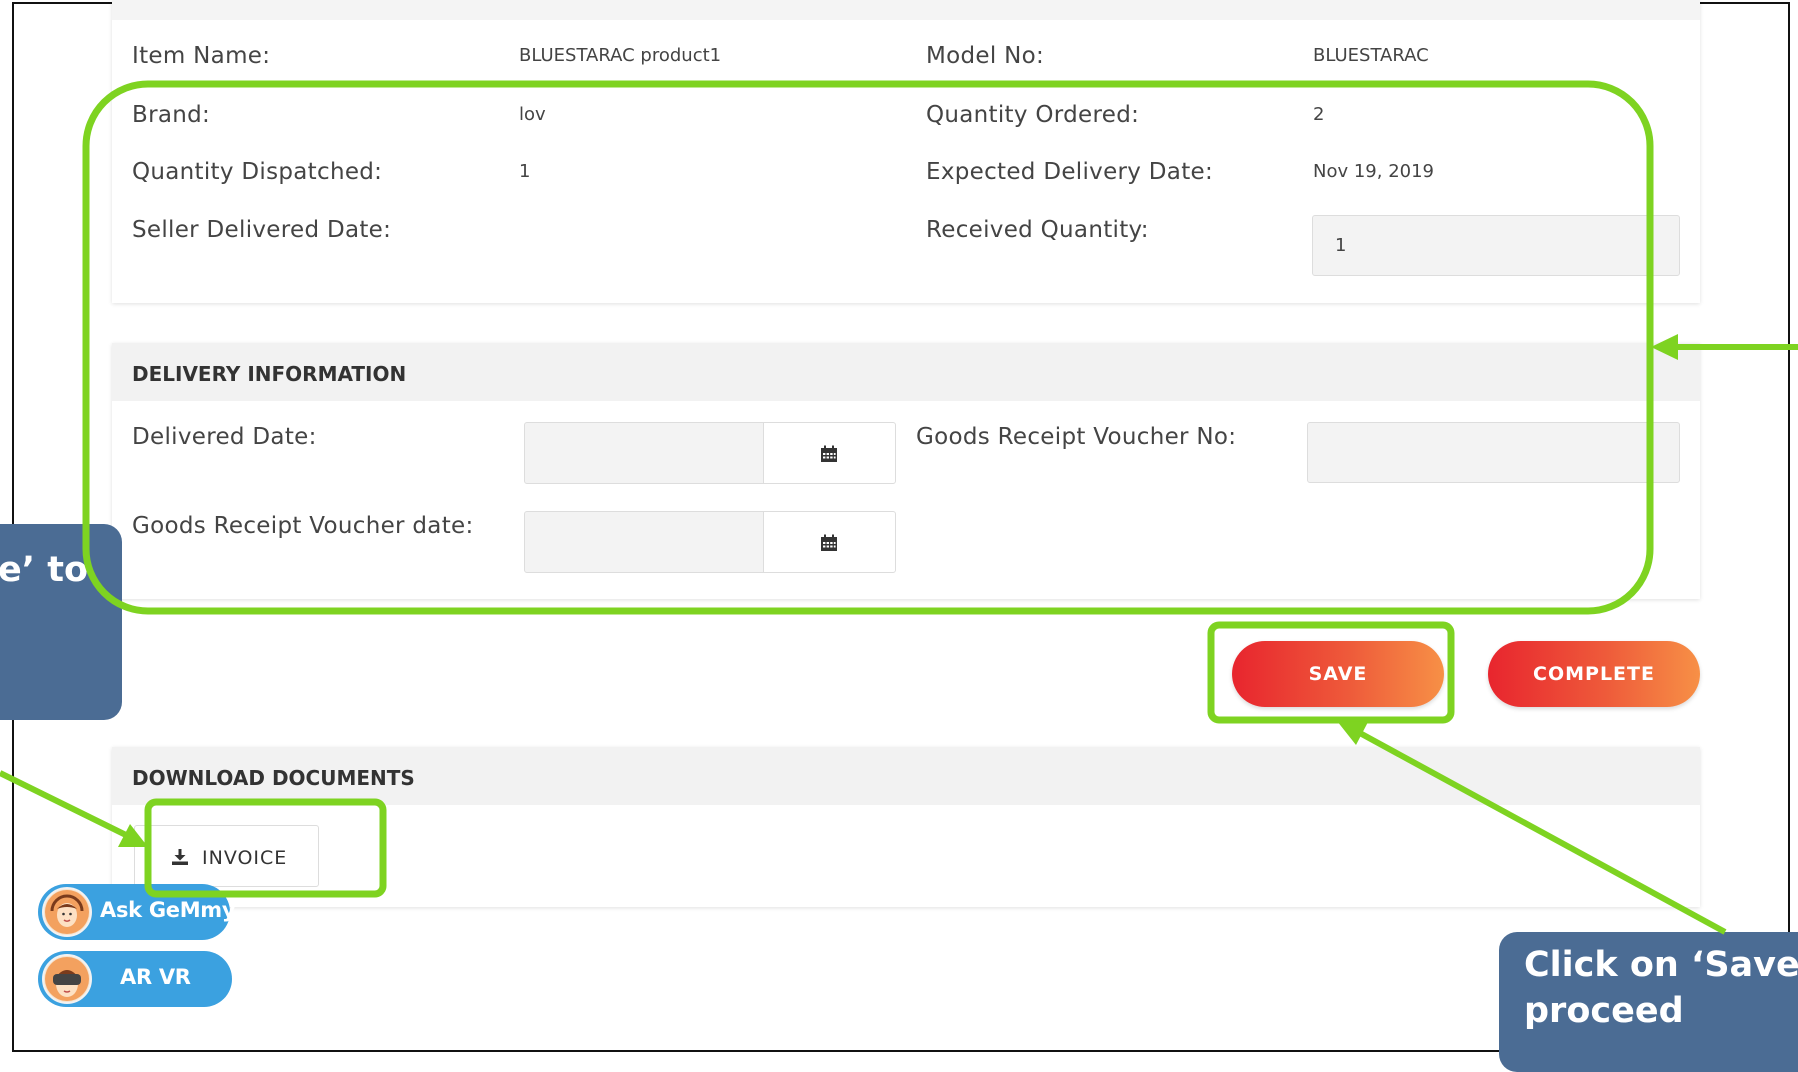  What do you see at coordinates (1037, 230) in the screenshot?
I see `received-quantity-label: Received Quantity:` at bounding box center [1037, 230].